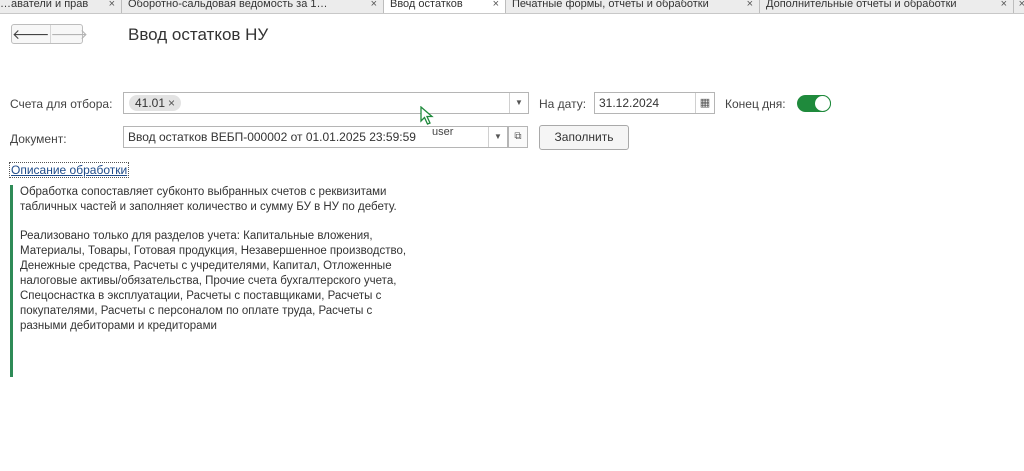  I want to click on end-of-day-label: Конец дня:, so click(755, 104).